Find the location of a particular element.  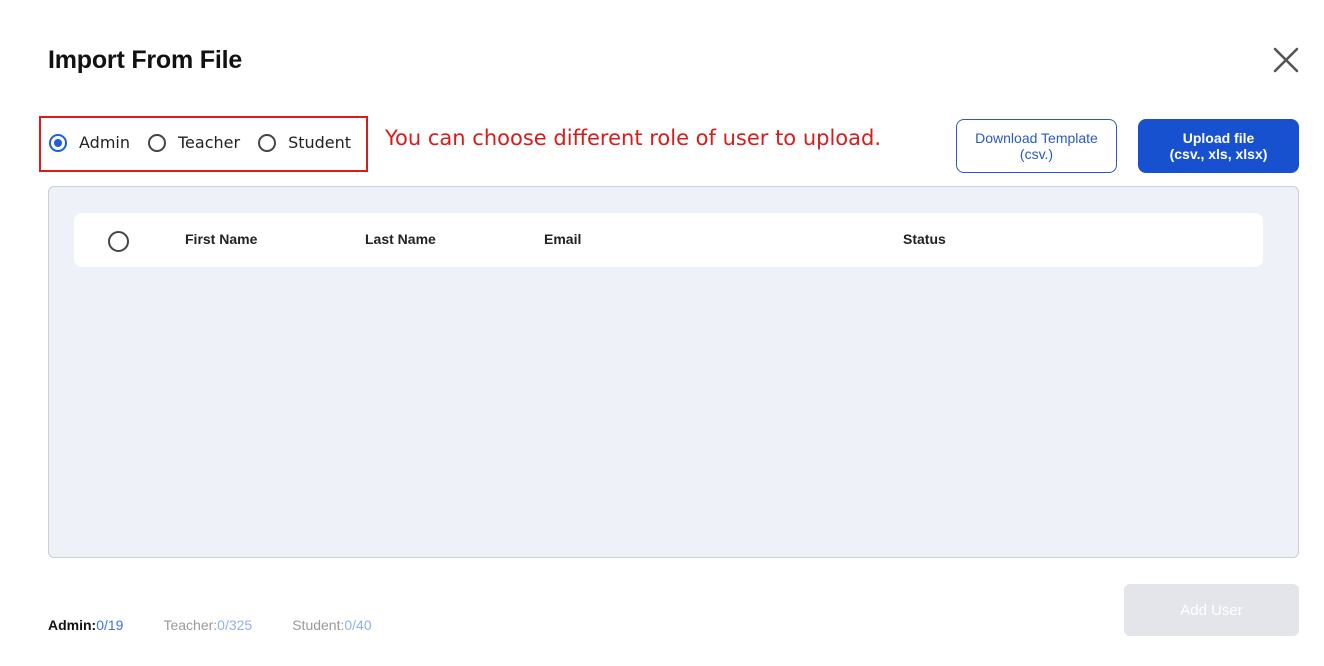

dialog-title: Import From File is located at coordinates (145, 60).